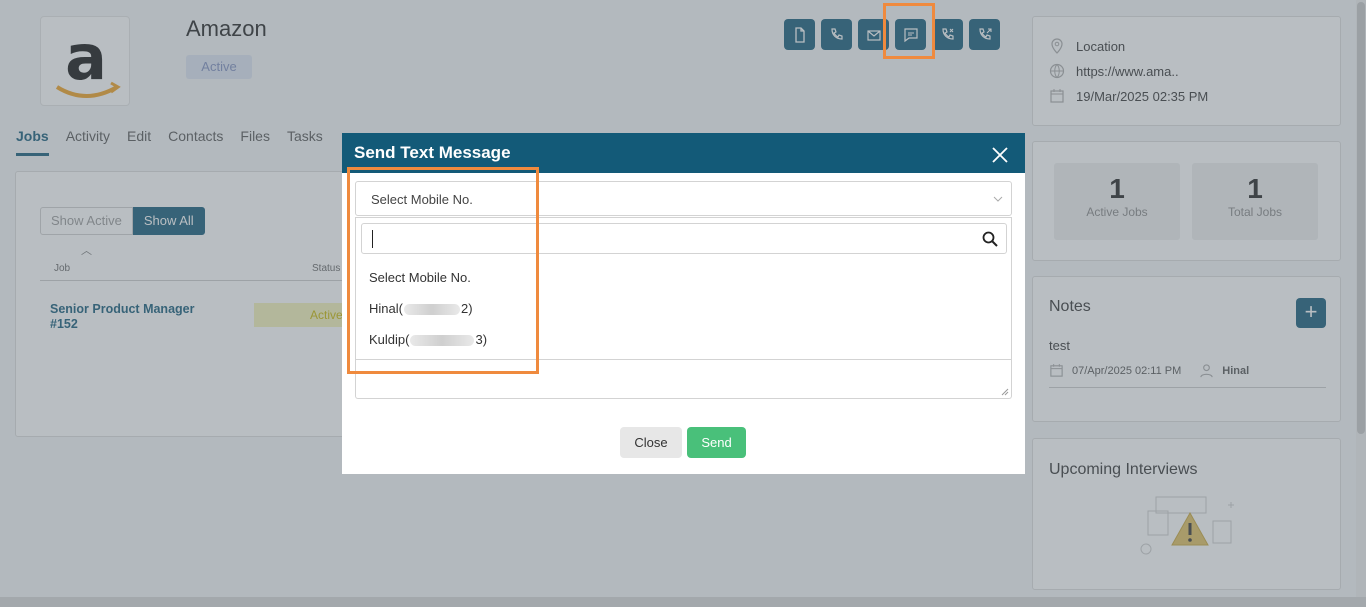  Describe the element at coordinates (716, 442) in the screenshot. I see `send-button: Send` at that location.